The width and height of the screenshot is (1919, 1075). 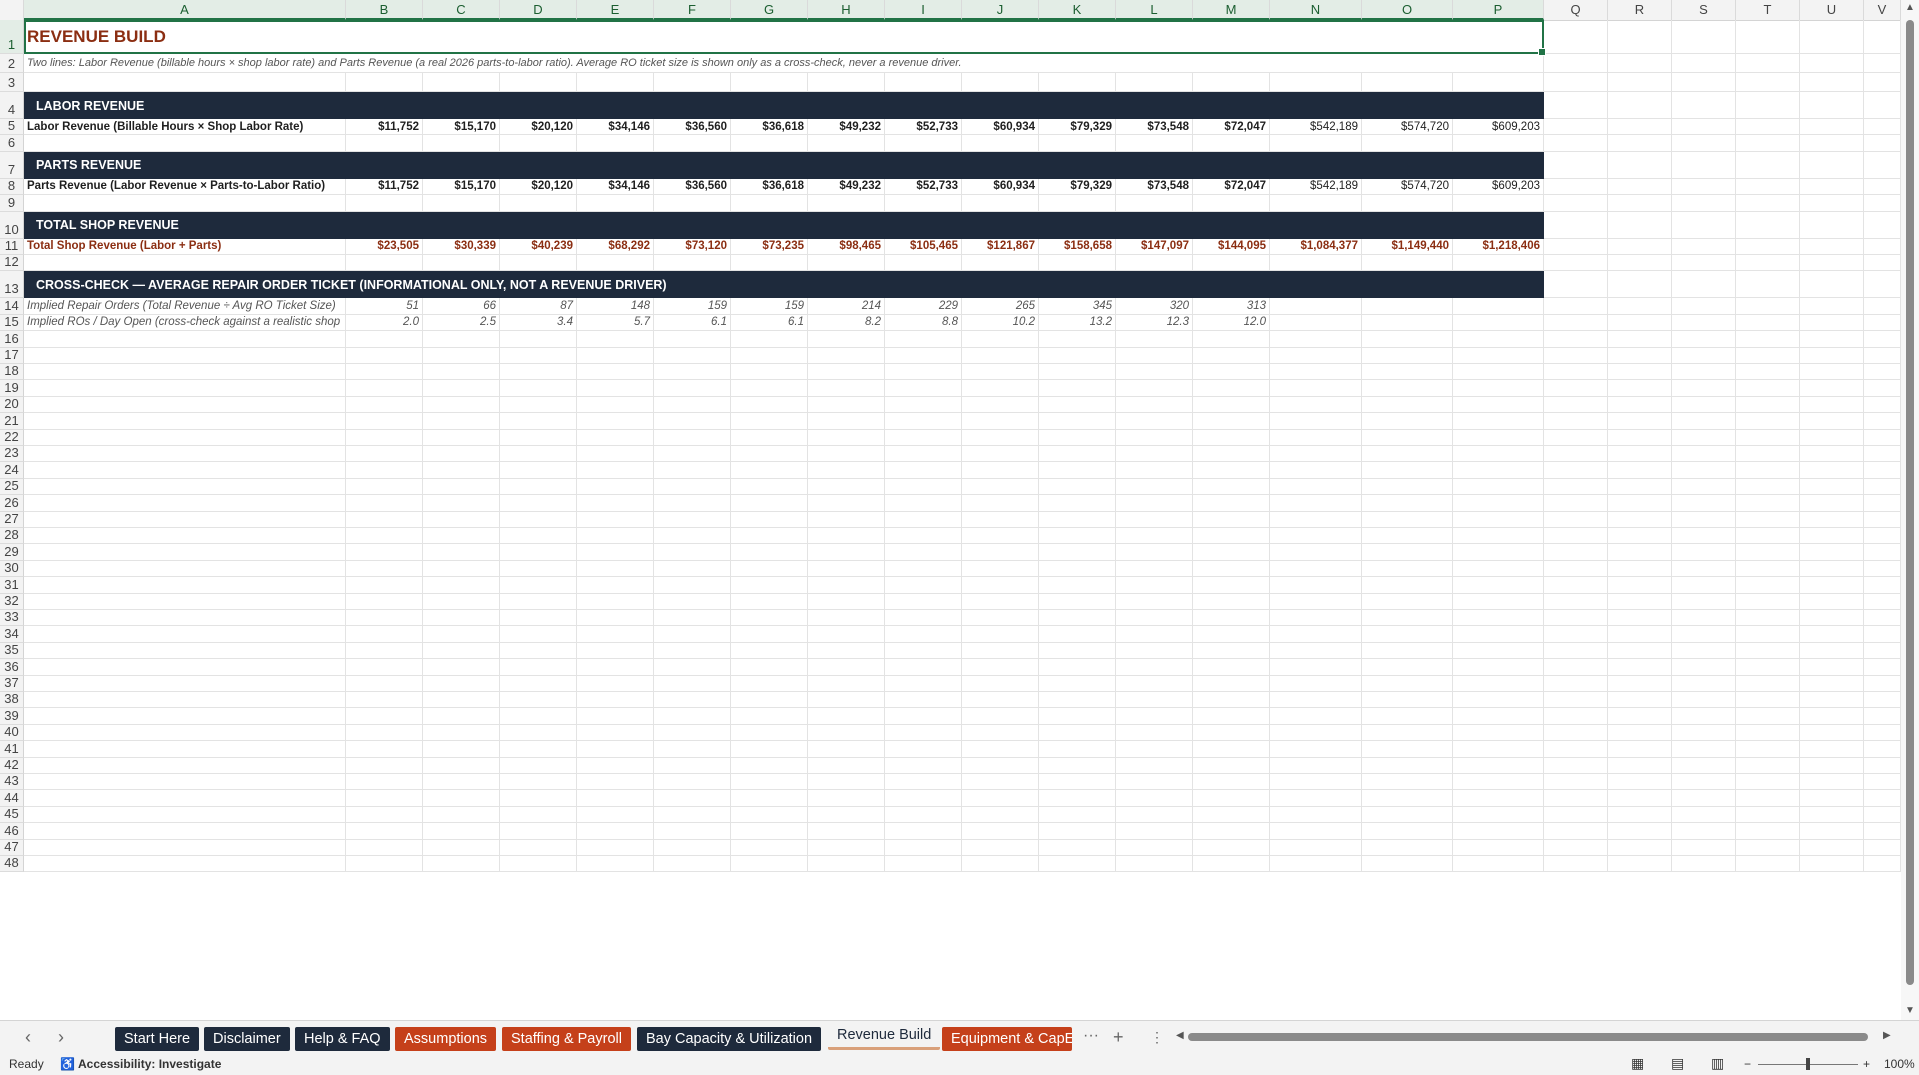 What do you see at coordinates (12, 165) in the screenshot?
I see `row-header: 7` at bounding box center [12, 165].